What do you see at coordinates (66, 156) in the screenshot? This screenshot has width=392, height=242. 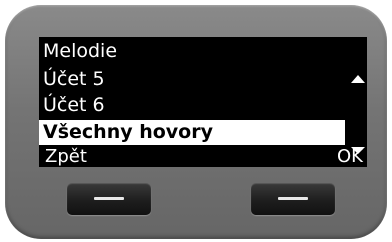 I see `softkey-back-label: Zpět` at bounding box center [66, 156].